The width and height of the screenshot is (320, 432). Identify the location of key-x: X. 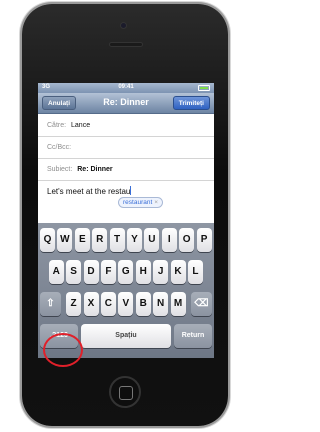
(91, 304).